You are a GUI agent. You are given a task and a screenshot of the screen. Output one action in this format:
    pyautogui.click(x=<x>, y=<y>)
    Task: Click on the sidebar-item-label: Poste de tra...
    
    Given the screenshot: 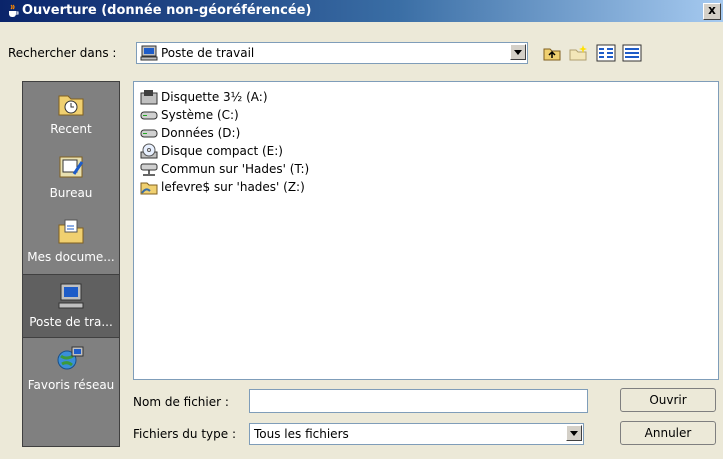 What is the action you would take?
    pyautogui.click(x=71, y=322)
    